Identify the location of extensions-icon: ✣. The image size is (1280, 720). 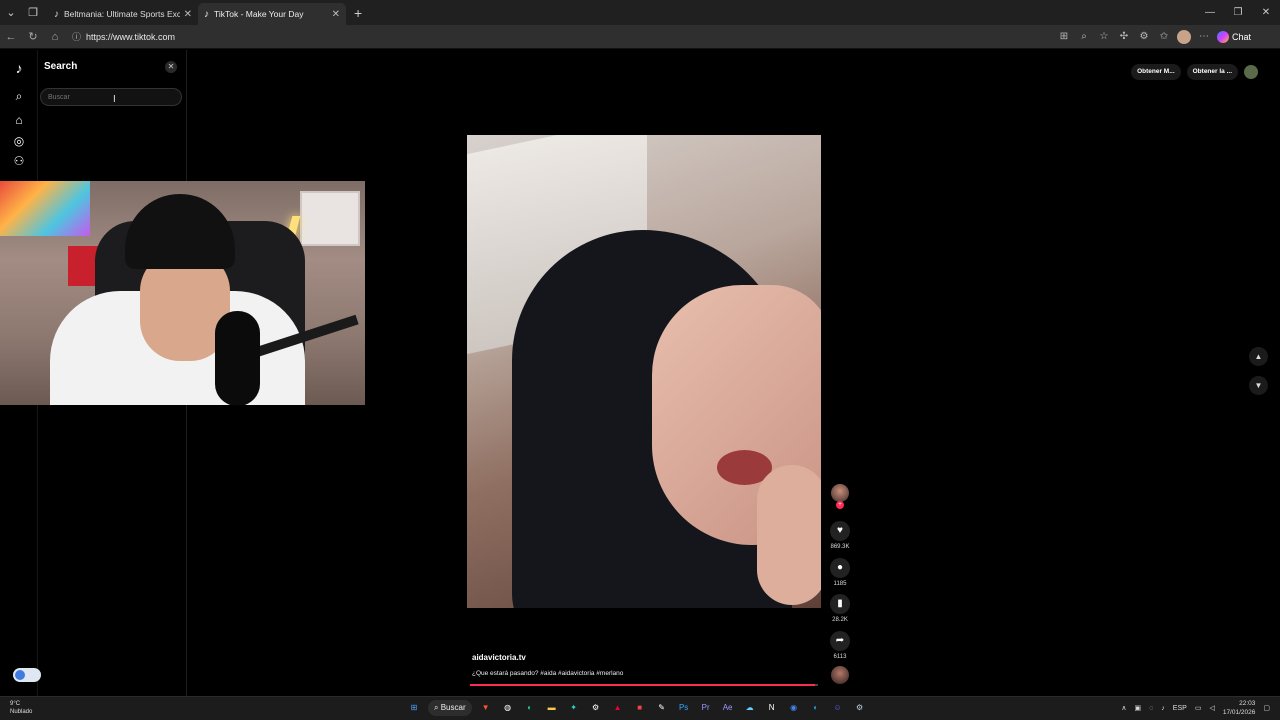
(1124, 36).